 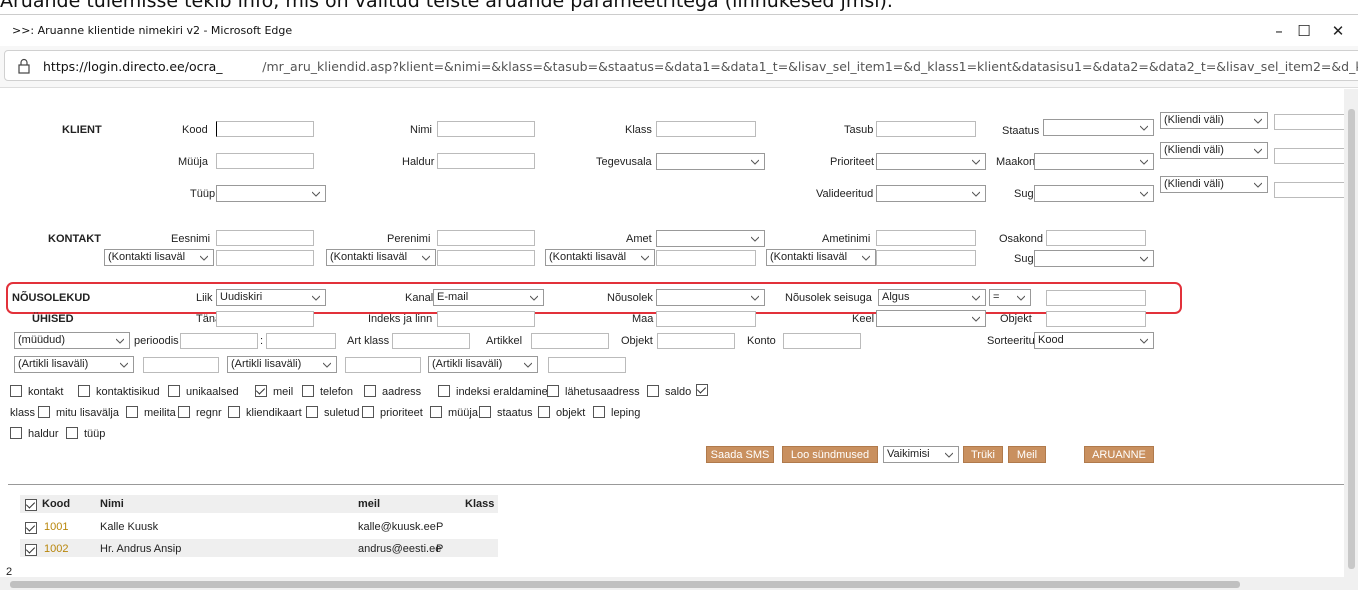 I want to click on vaikimisi-select: Vaikimisi, so click(x=921, y=454).